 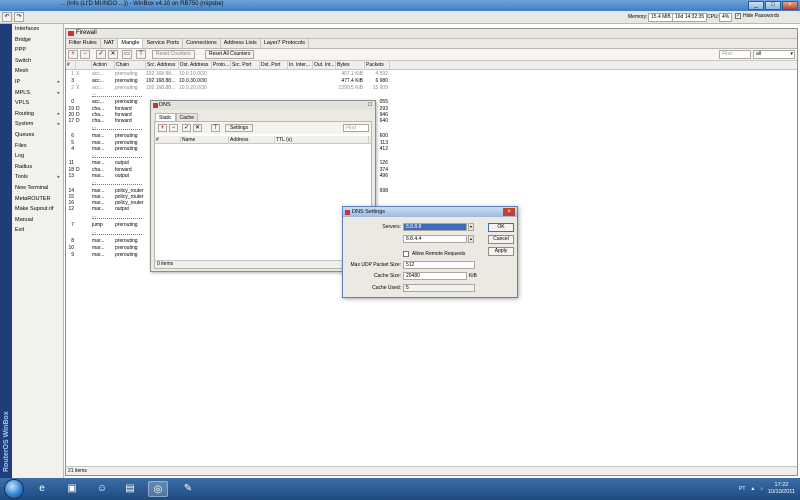 I want to click on dns-enable-icon: ✓, so click(x=186, y=128).